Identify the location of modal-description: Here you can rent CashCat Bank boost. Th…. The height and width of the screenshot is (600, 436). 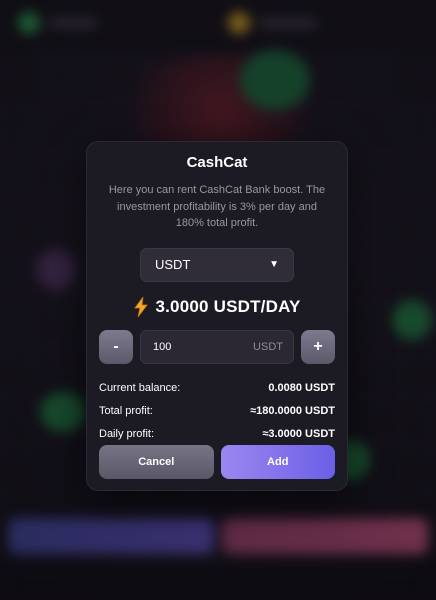
(217, 206).